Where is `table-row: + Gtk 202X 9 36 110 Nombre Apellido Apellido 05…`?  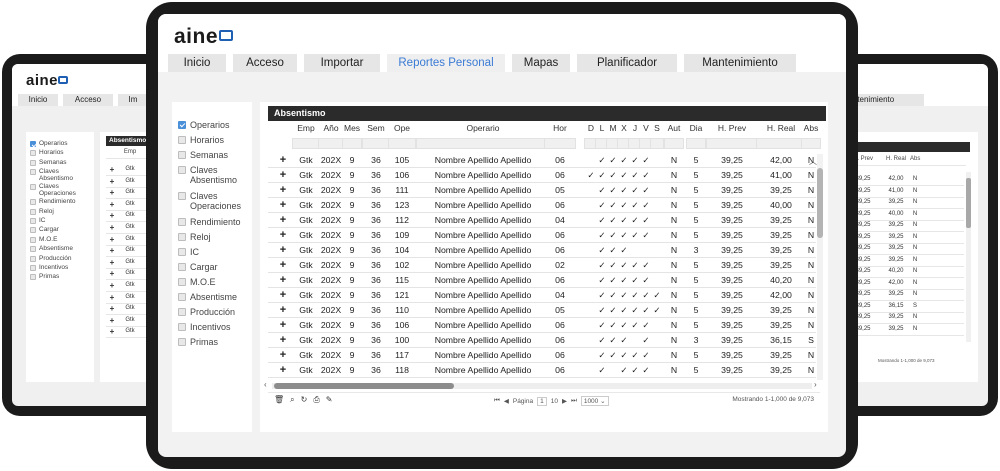
table-row: + Gtk 202X 9 36 110 Nombre Apellido Apellido 05… is located at coordinates (542, 310).